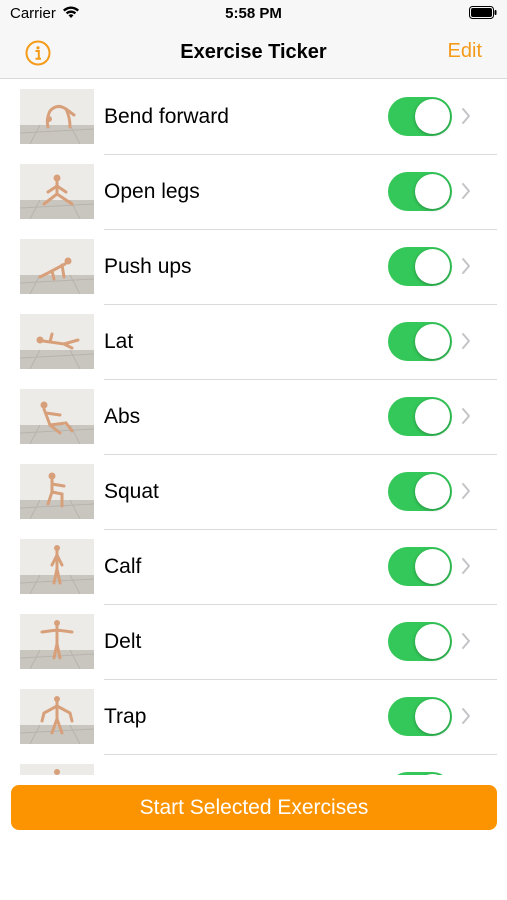  What do you see at coordinates (166, 116) in the screenshot?
I see `exercise-name: Bend forward` at bounding box center [166, 116].